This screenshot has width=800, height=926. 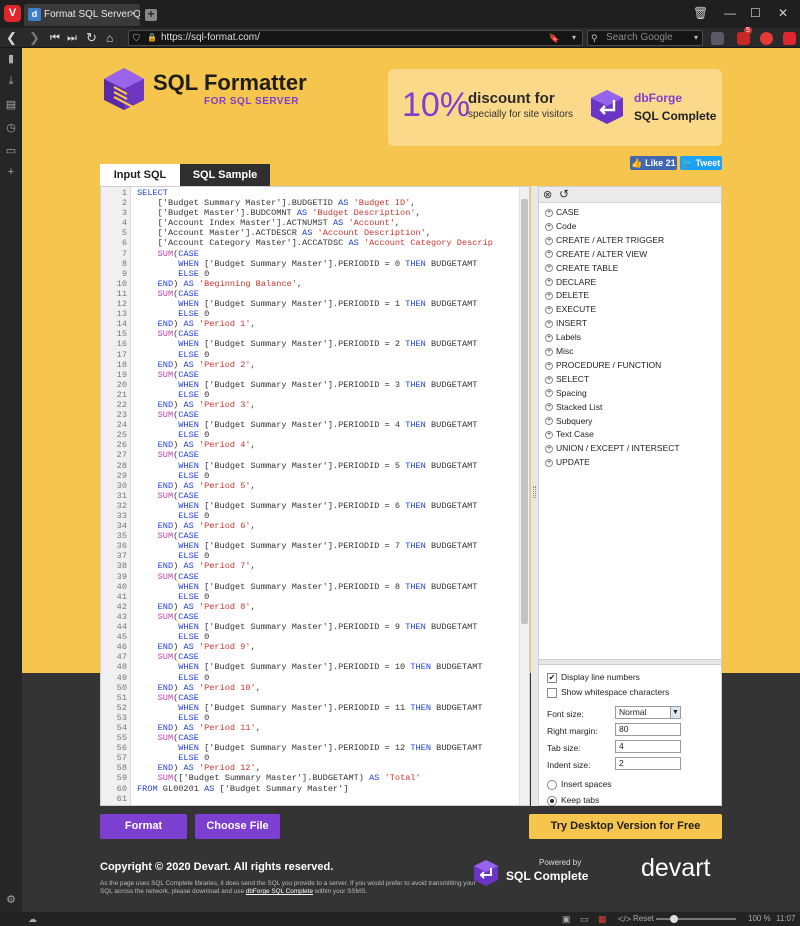 What do you see at coordinates (310, 375) in the screenshot?
I see `code-line: 19 SUM(CASE` at bounding box center [310, 375].